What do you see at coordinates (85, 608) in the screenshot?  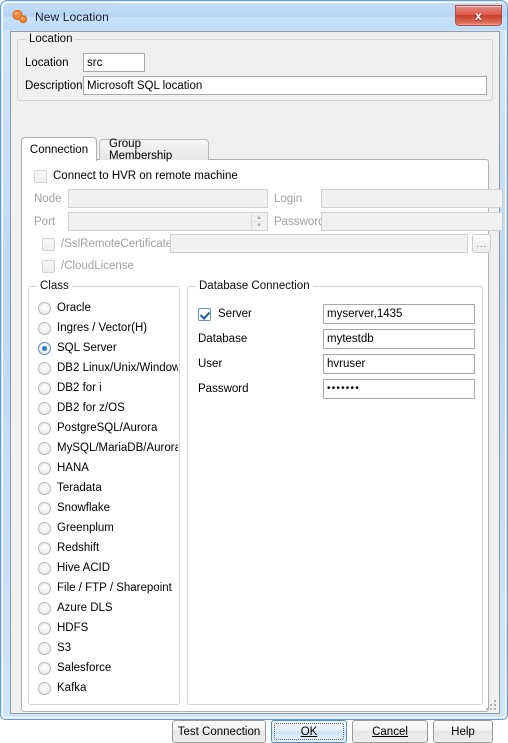 I see `class-option-label: Azure DLS` at bounding box center [85, 608].